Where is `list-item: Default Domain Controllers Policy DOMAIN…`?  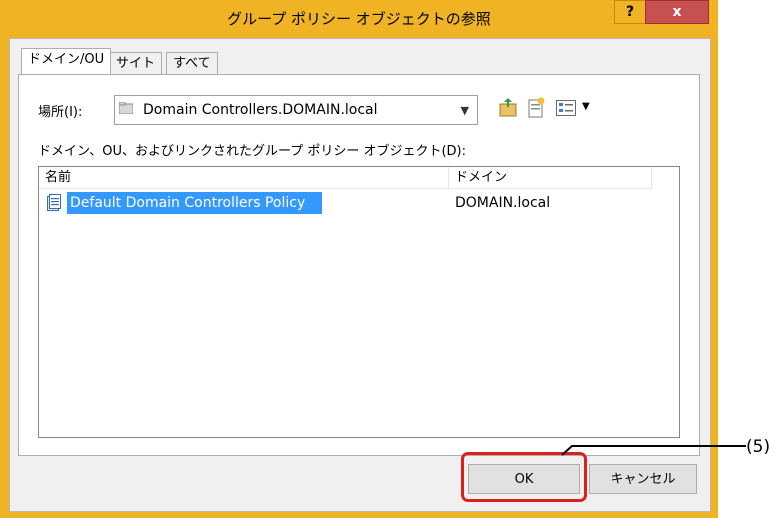 list-item: Default Domain Controllers Policy DOMAIN… is located at coordinates (358, 203).